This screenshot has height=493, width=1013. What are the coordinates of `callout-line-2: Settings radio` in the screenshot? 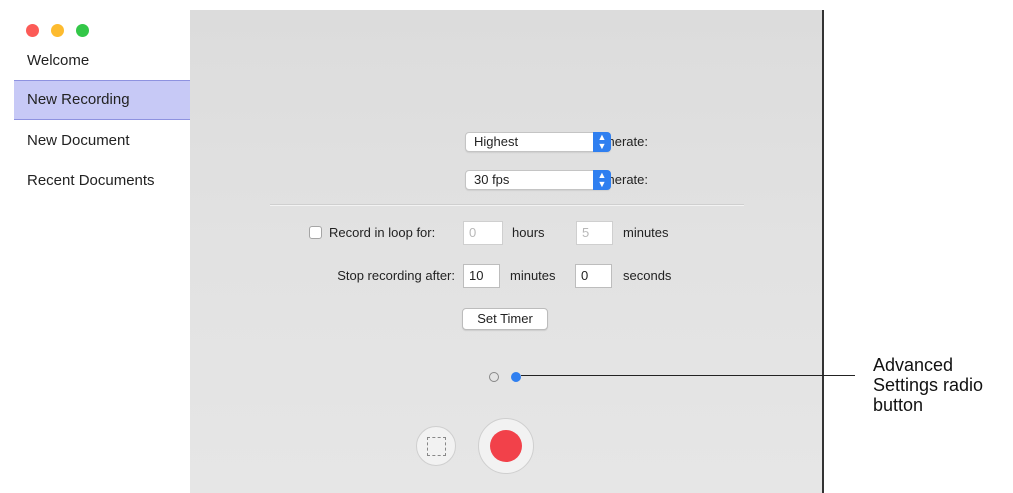 It's located at (928, 385).